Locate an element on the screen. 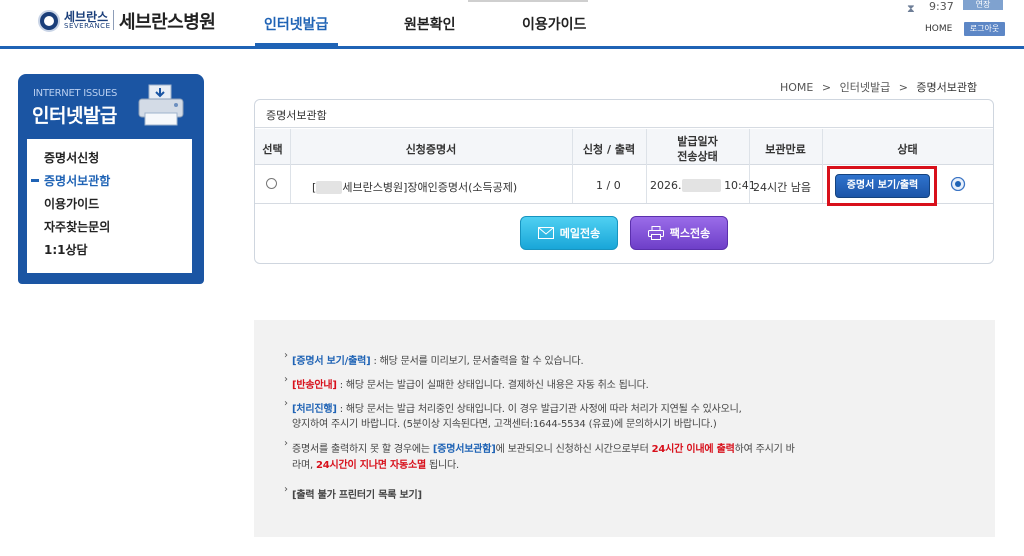 This screenshot has width=1024, height=556. info-emphasis: 24시간 이내에 출력 is located at coordinates (693, 449).